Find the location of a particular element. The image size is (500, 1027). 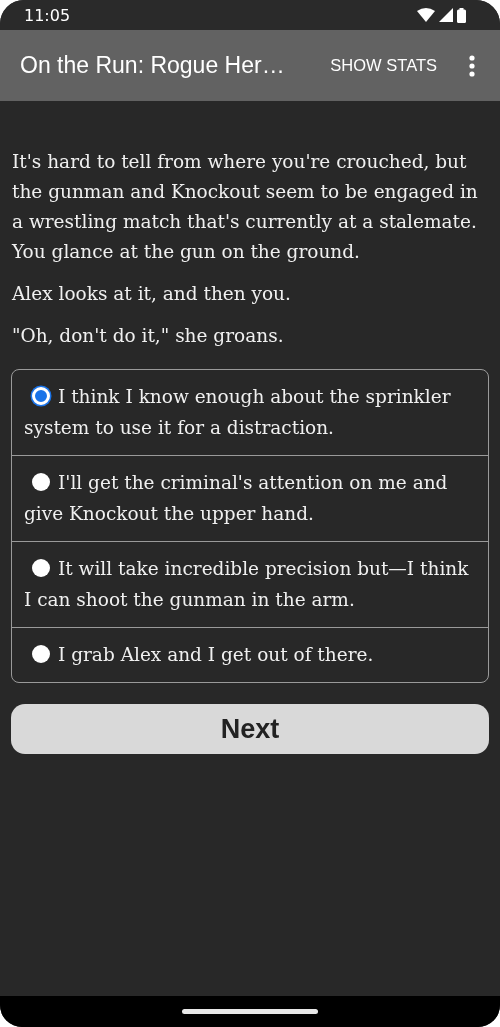

home-handle is located at coordinates (250, 1011).